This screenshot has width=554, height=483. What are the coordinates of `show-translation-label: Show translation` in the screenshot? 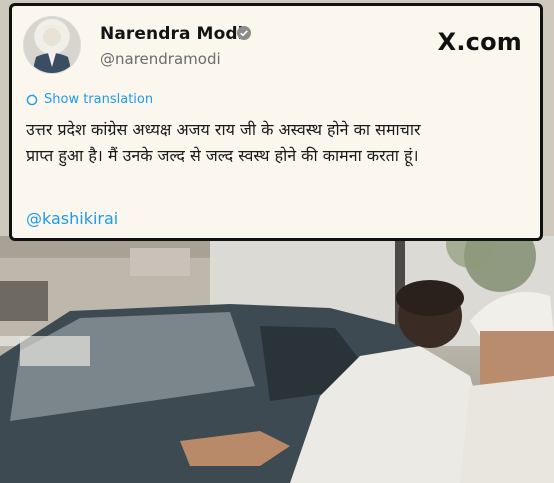 It's located at (99, 99).